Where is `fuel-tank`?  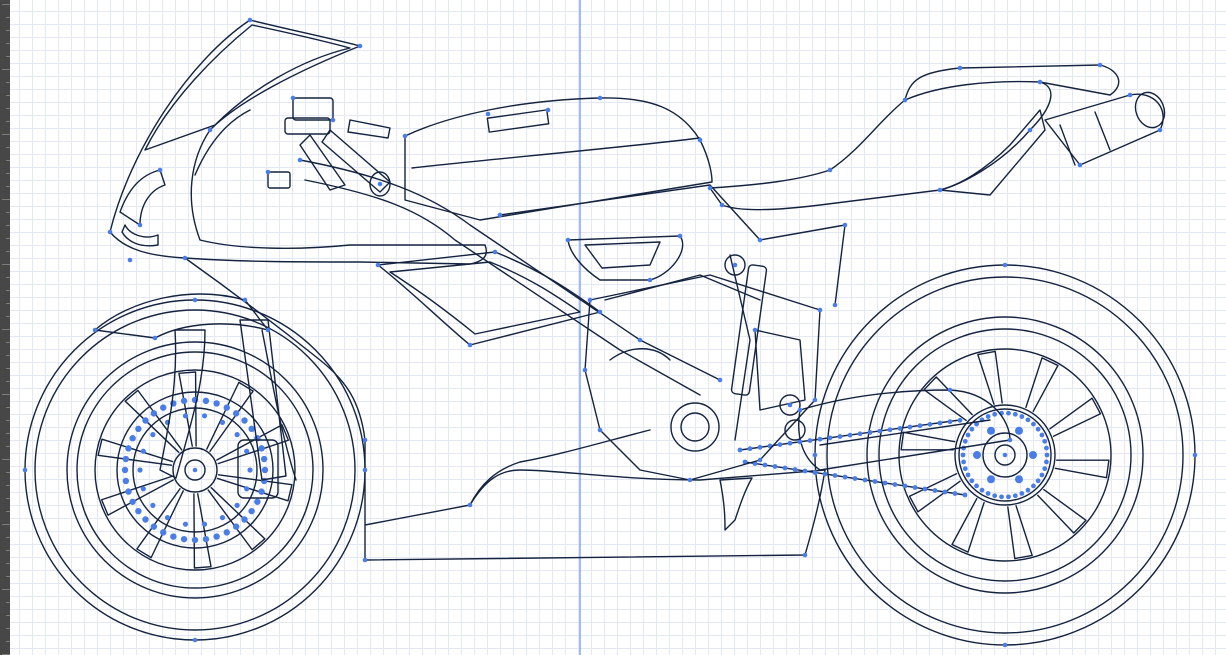
fuel-tank is located at coordinates (558, 159).